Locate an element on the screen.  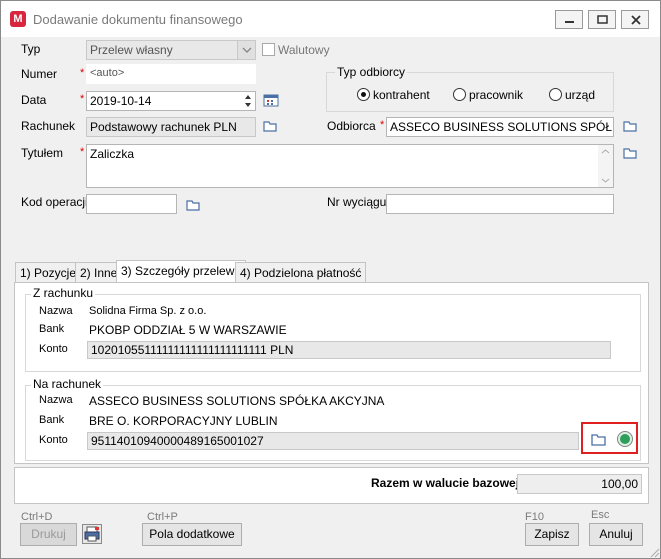
tab-szczegoly-przelewu: 3) Szczegóły przelewu is located at coordinates (181, 271).